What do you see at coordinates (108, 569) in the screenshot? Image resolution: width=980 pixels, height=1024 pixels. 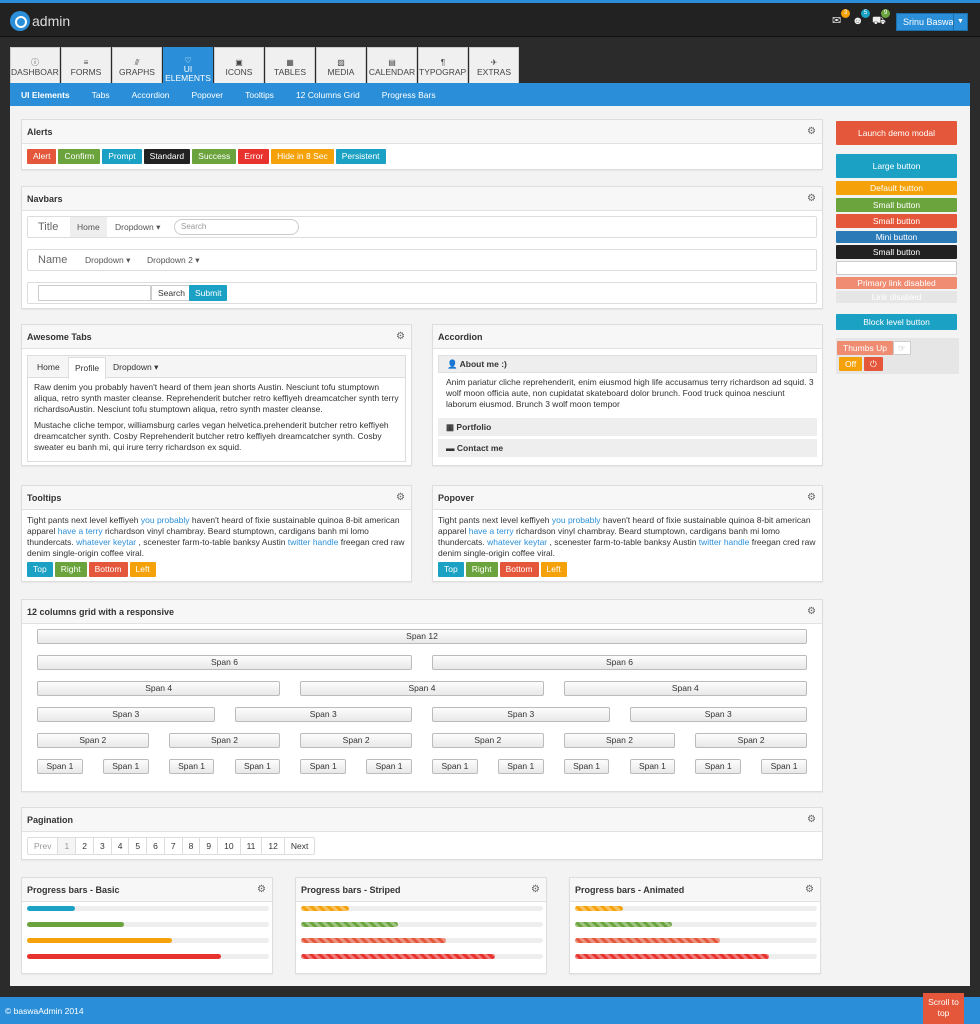 I see `tooltip-bottom-button: Bottom` at bounding box center [108, 569].